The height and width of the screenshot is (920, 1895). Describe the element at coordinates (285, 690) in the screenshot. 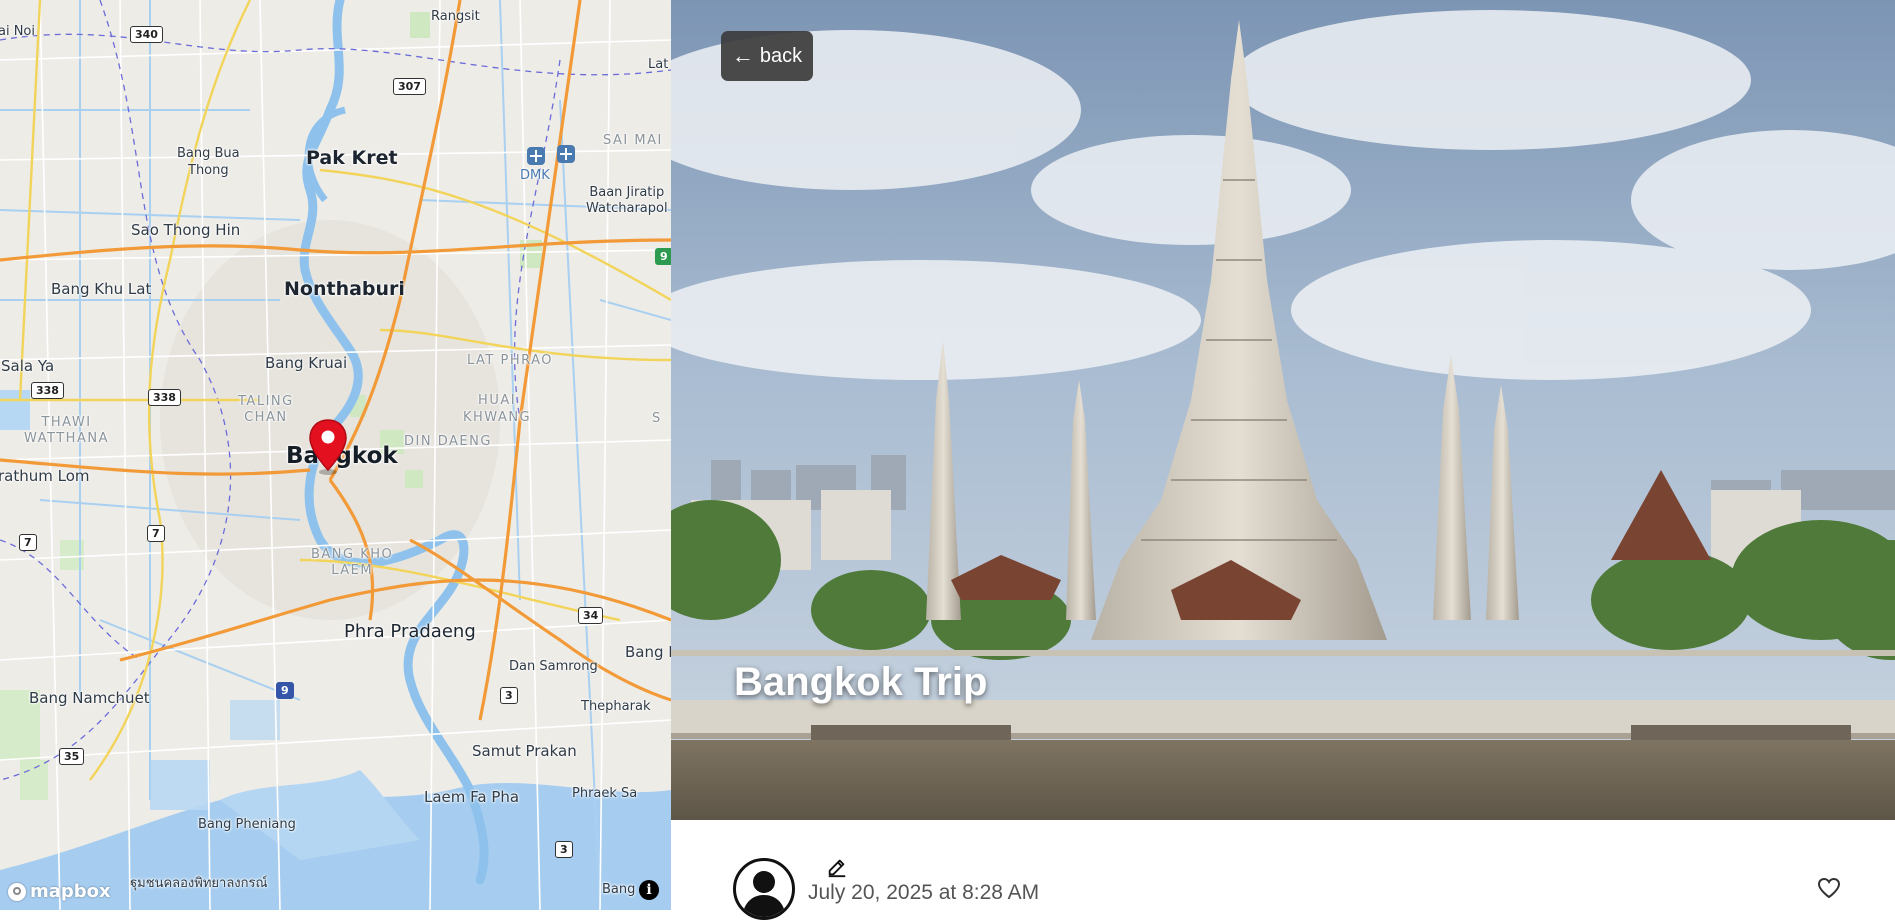

I see `route-shield-9: 9` at that location.